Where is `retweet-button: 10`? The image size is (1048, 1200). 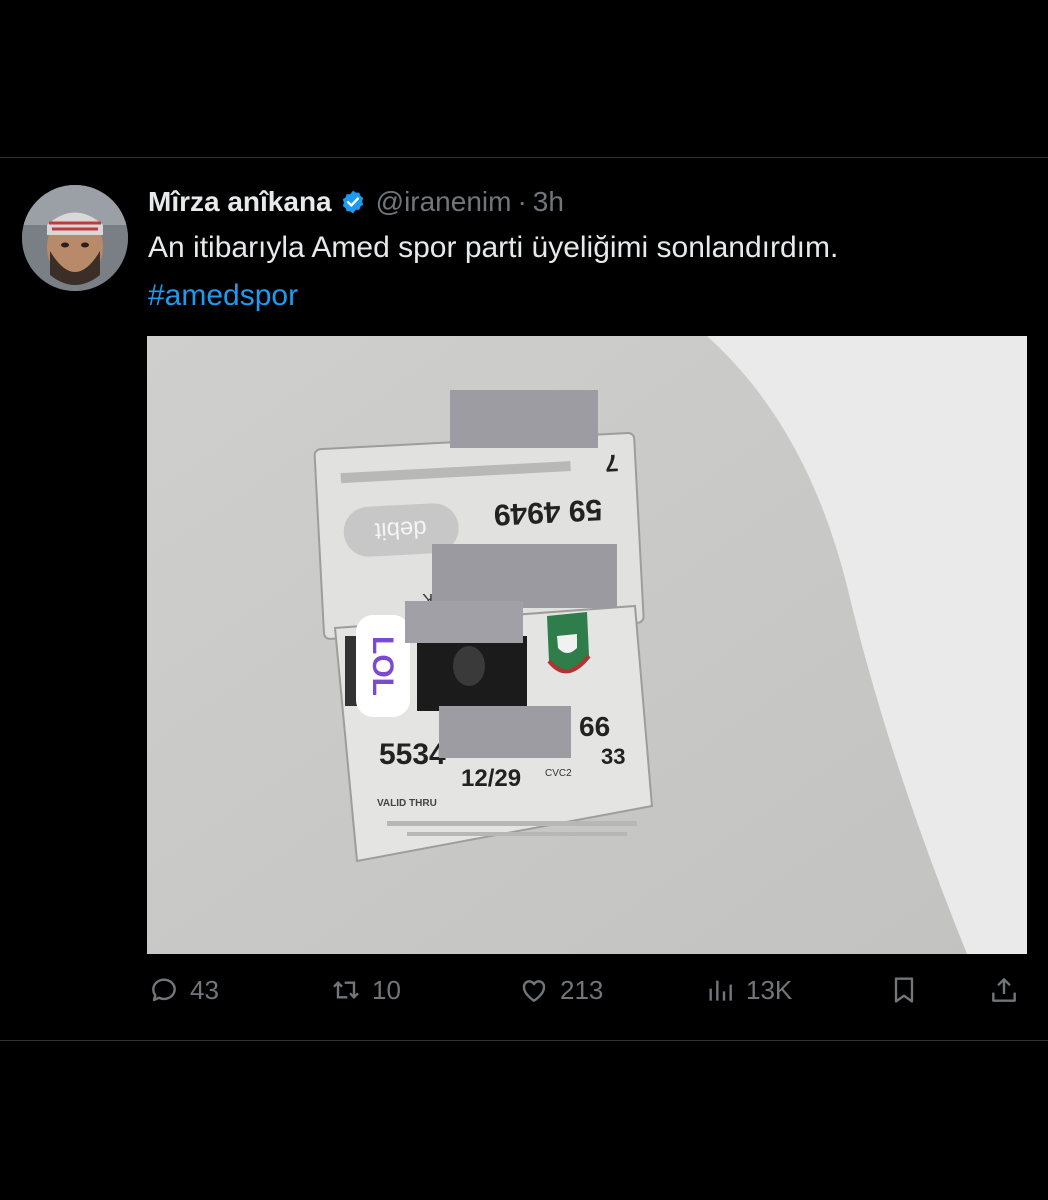 retweet-button: 10 is located at coordinates (365, 990).